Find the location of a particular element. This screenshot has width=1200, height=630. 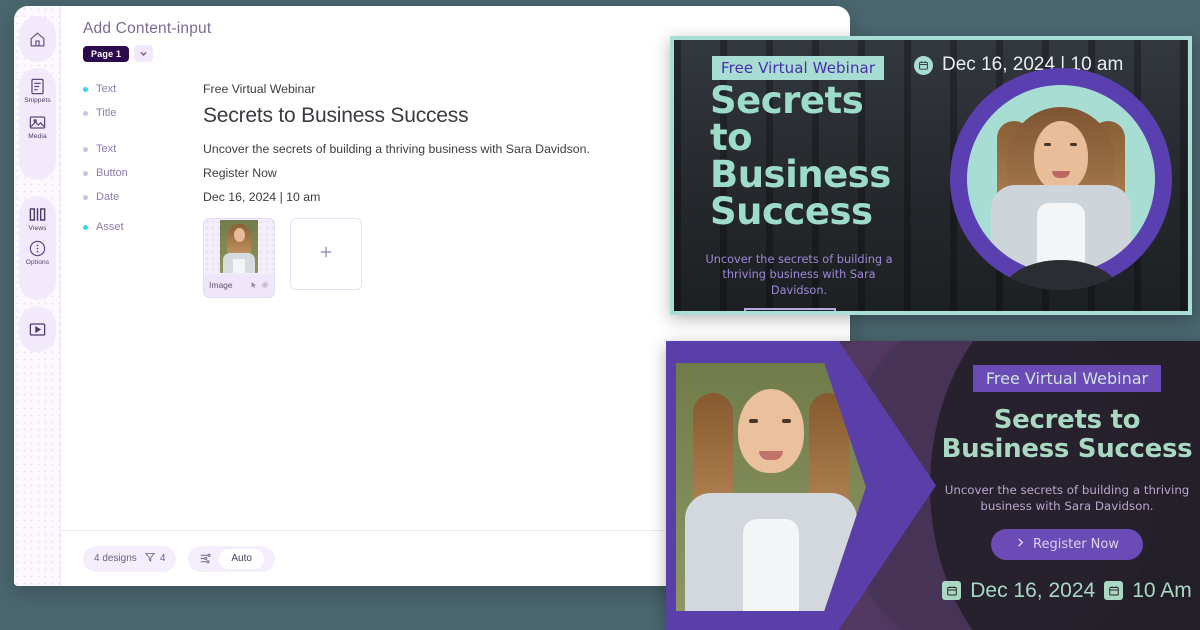

field-key: Button is located at coordinates (143, 171).